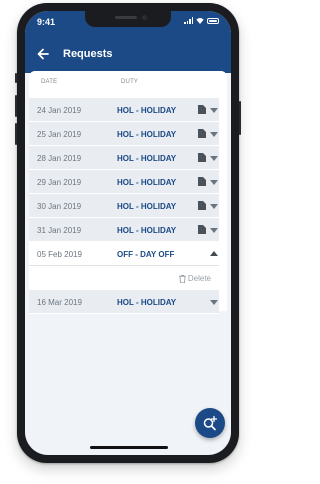 This screenshot has height=484, width=320. I want to click on speaker, so click(126, 17).